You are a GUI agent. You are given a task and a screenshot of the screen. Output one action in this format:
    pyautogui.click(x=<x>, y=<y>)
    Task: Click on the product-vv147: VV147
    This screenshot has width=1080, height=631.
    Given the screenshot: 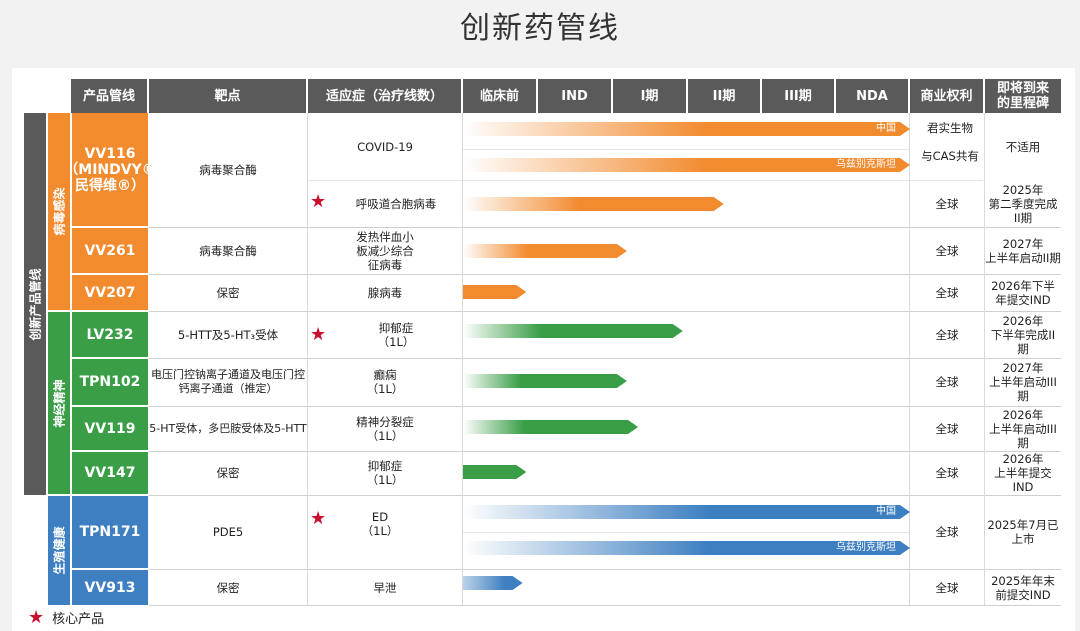 What is the action you would take?
    pyautogui.click(x=110, y=473)
    